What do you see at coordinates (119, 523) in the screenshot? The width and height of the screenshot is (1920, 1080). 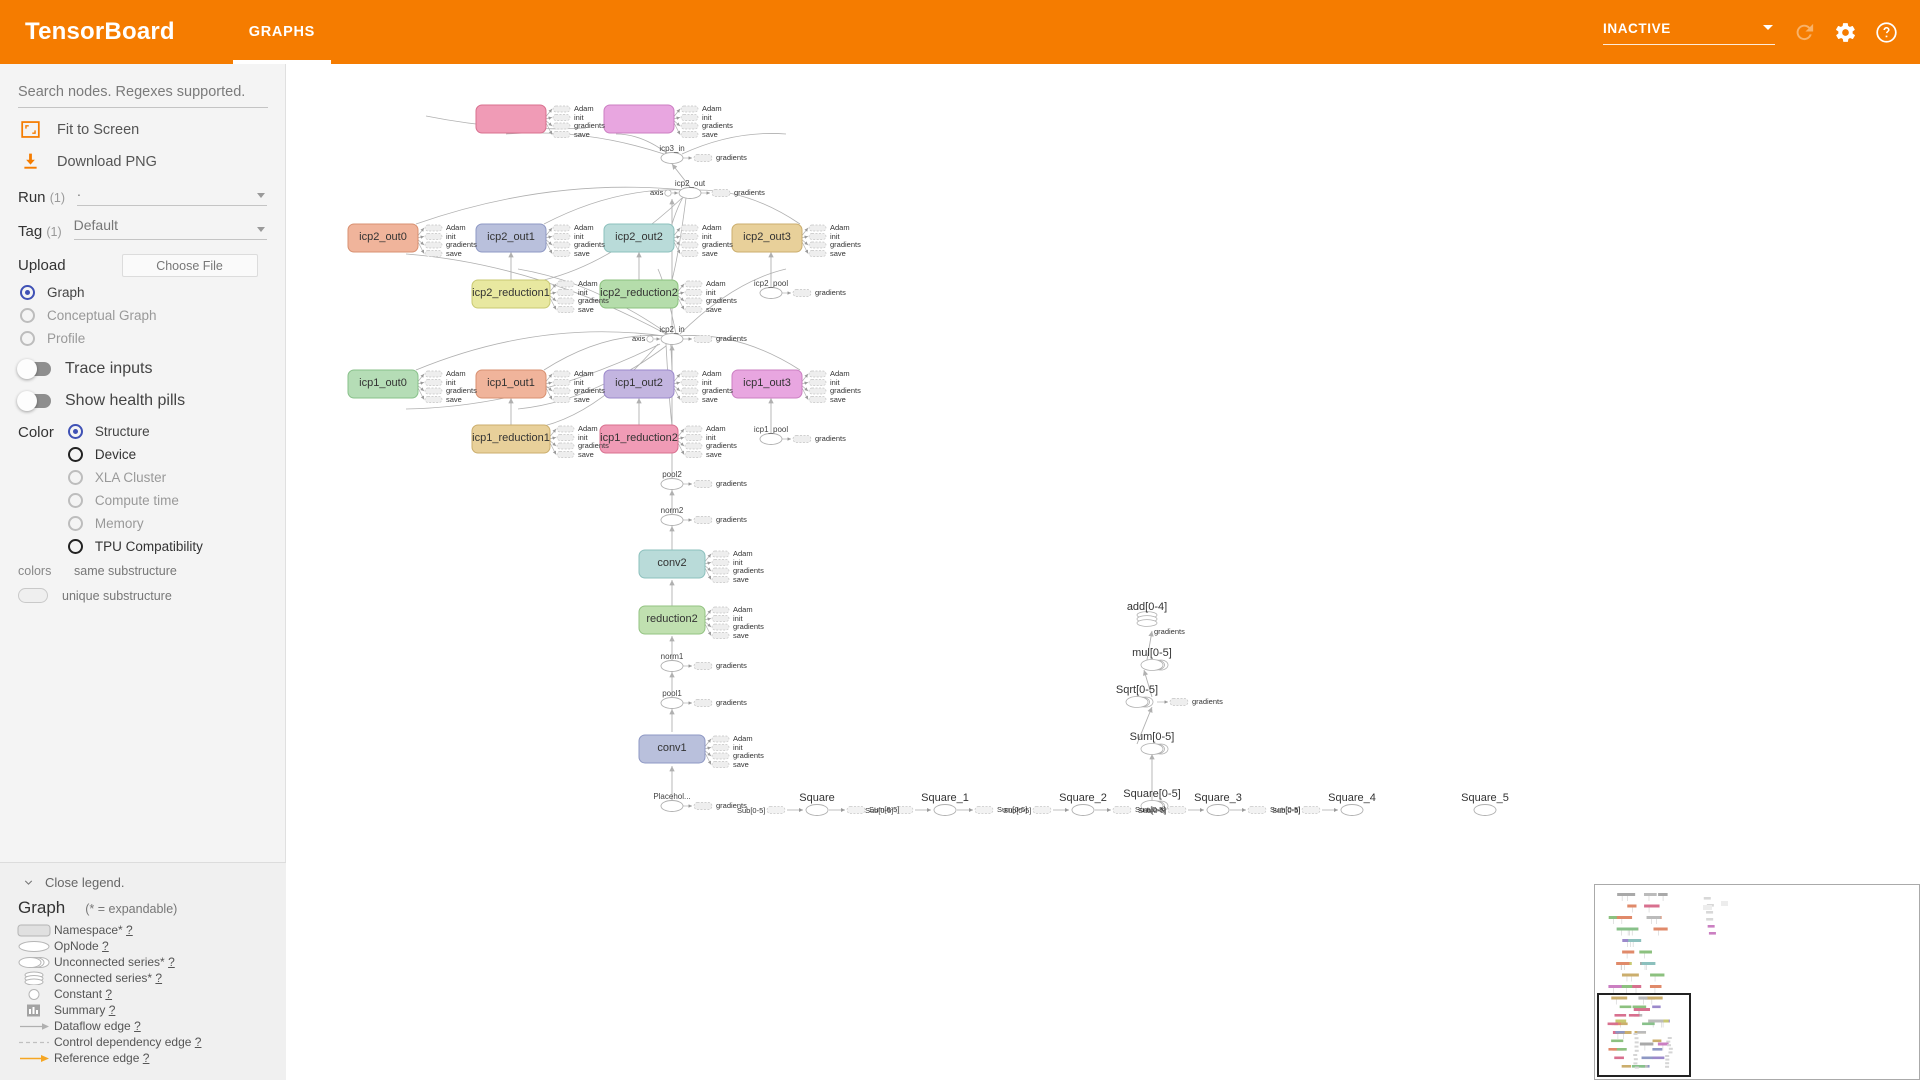 I see `color-option-memory-label: Memory` at bounding box center [119, 523].